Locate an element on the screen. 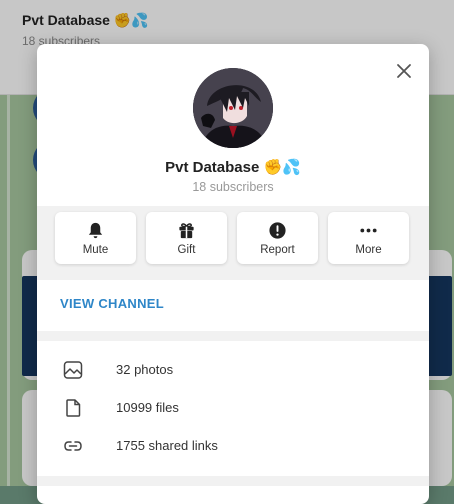  close-icon is located at coordinates (404, 71).